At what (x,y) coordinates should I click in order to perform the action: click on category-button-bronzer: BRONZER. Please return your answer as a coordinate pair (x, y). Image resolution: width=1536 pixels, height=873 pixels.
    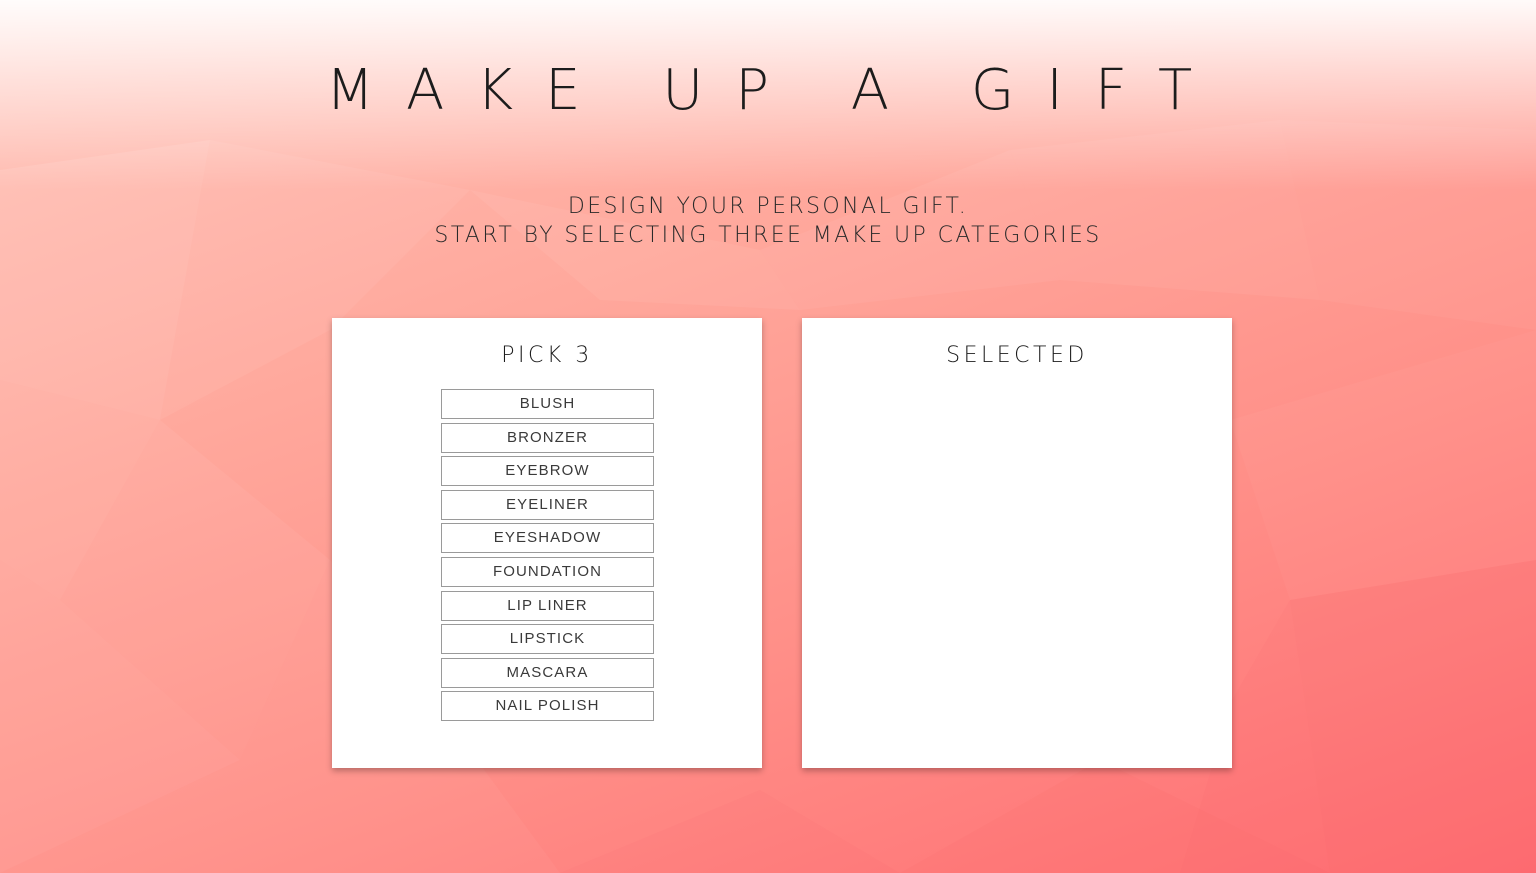
    Looking at the image, I should click on (547, 437).